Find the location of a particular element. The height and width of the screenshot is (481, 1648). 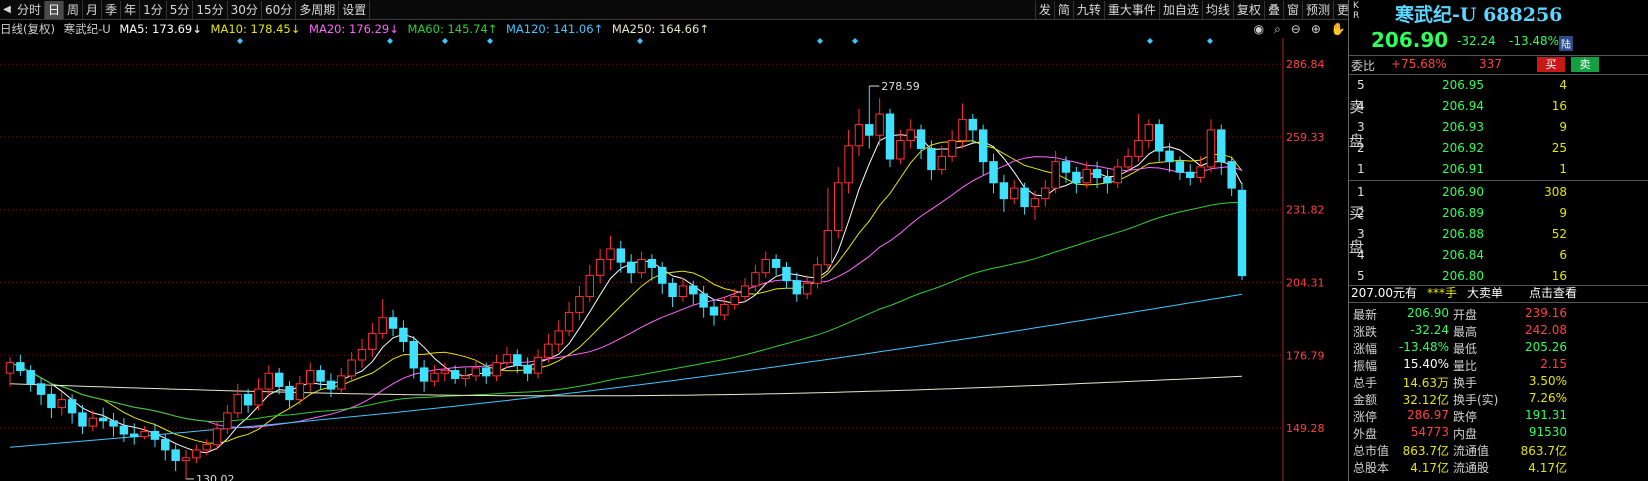

function-button: 加自选 is located at coordinates (1180, 9).